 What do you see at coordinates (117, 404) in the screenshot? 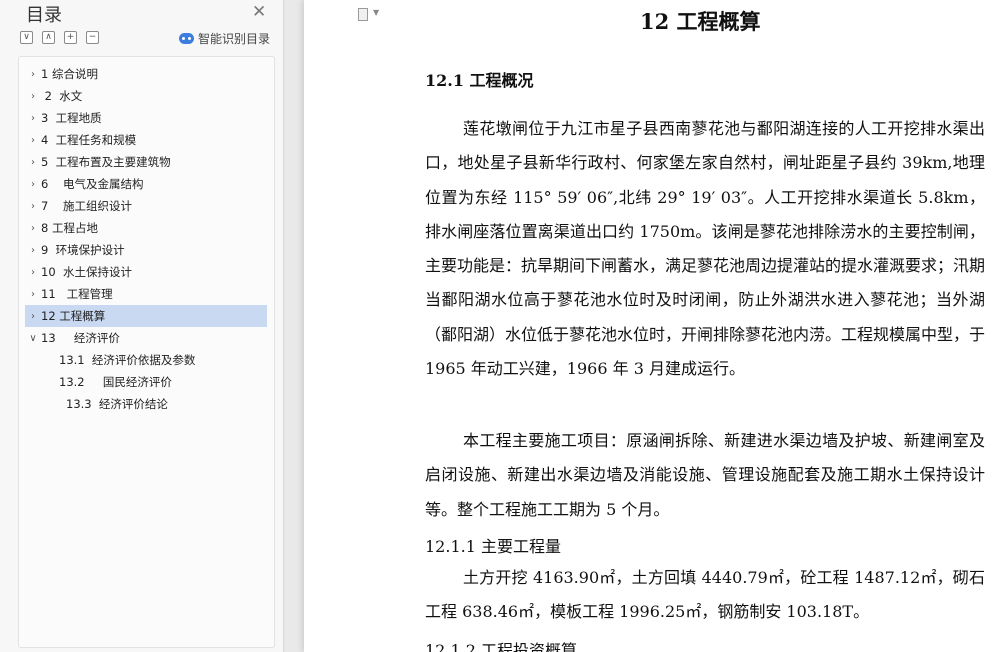
I see `toc-subitem-label: 13.3 经济评价结论` at bounding box center [117, 404].